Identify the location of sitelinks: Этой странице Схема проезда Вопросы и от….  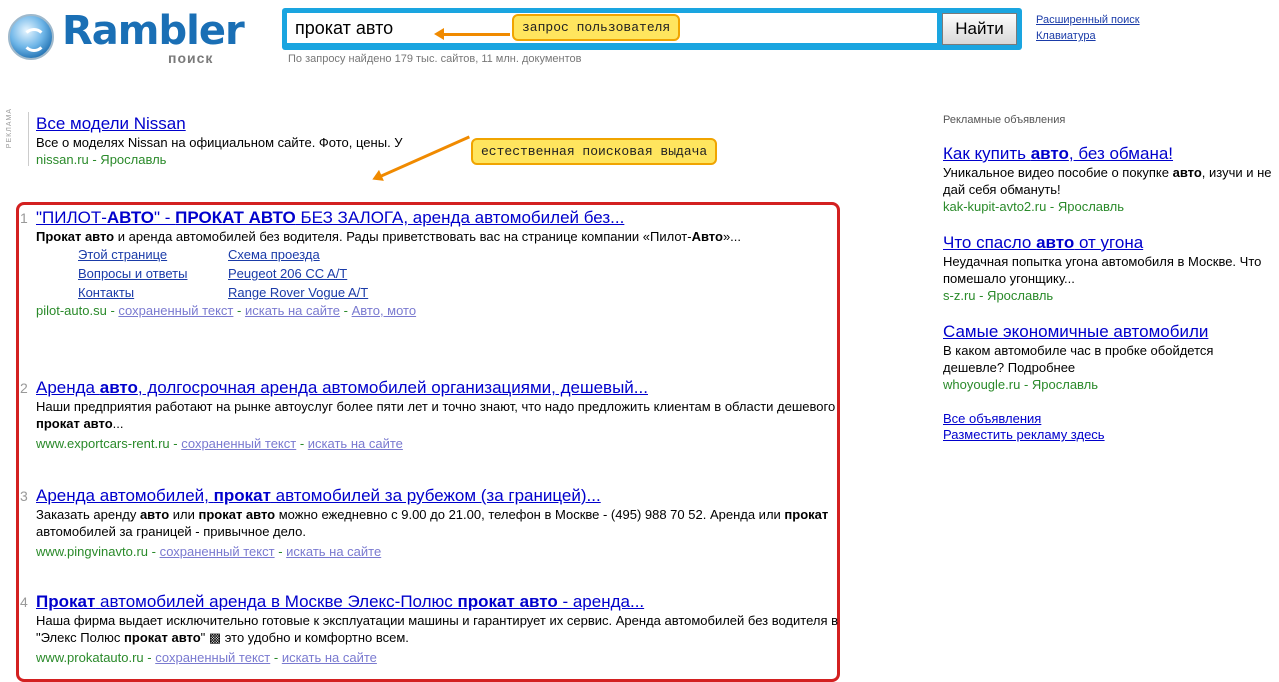
(463, 273).